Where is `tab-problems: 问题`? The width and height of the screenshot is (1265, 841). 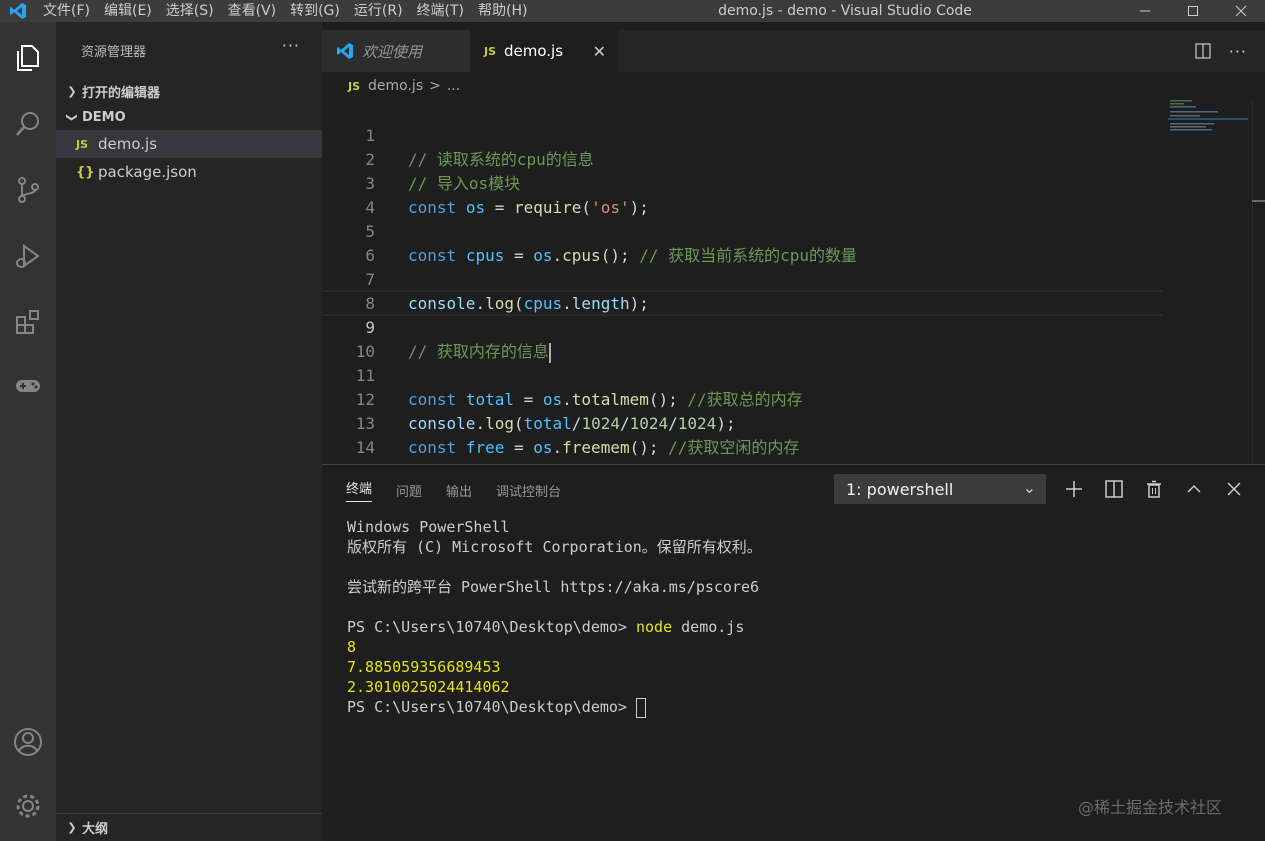 tab-problems: 问题 is located at coordinates (409, 490).